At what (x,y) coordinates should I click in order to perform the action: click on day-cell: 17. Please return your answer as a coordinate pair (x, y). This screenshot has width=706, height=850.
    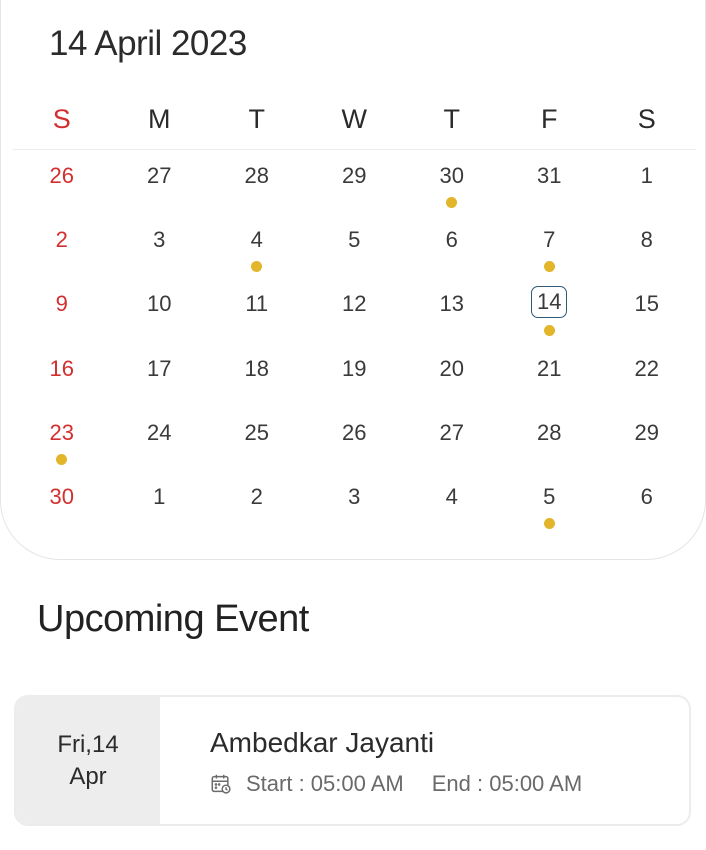
    Looking at the image, I should click on (160, 385).